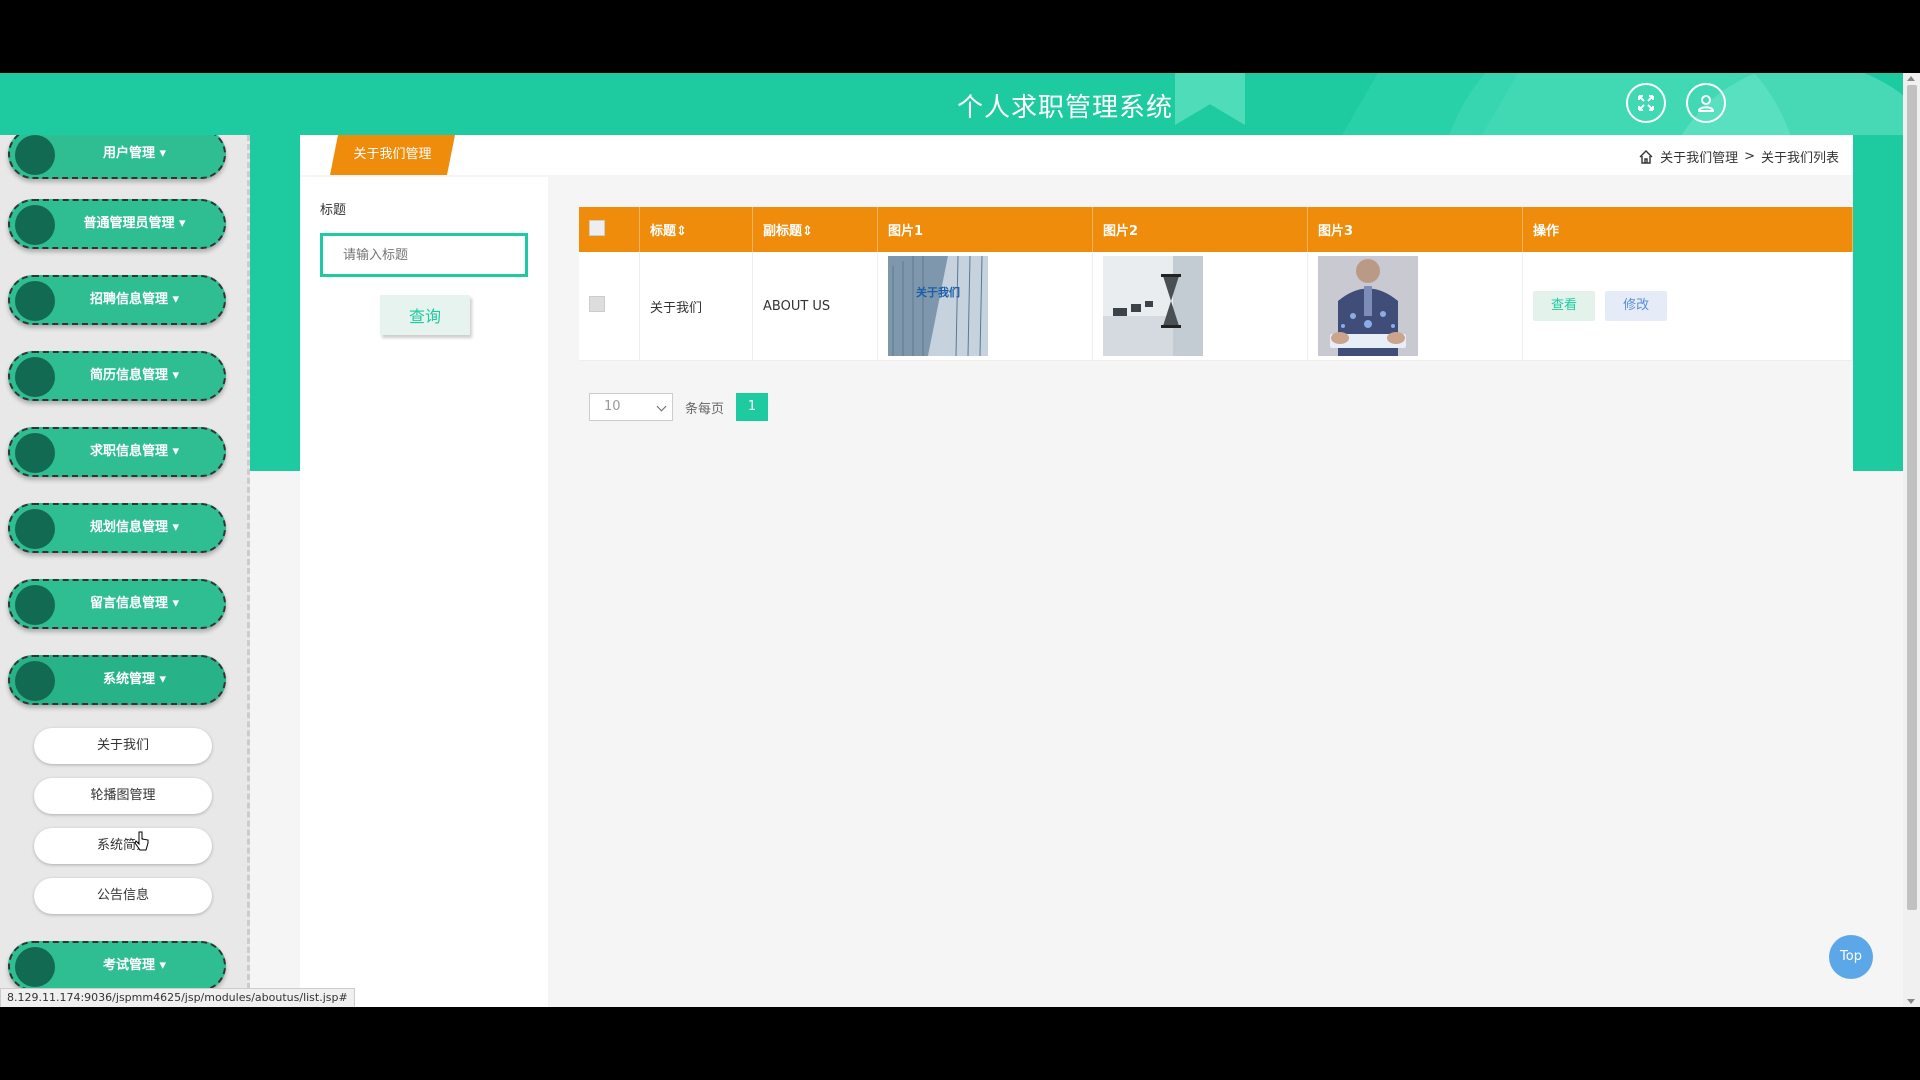 This screenshot has height=1080, width=1920. What do you see at coordinates (1646, 157) in the screenshot?
I see `home-icon` at bounding box center [1646, 157].